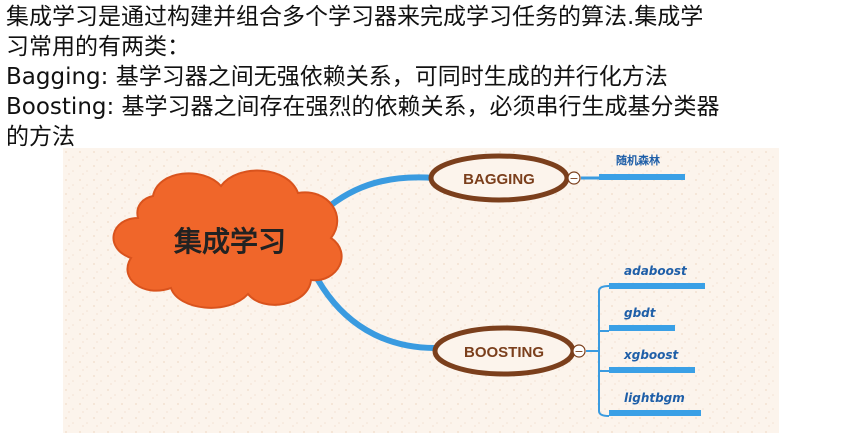  What do you see at coordinates (652, 370) in the screenshot?
I see `boosting-child-bar-xgboost` at bounding box center [652, 370].